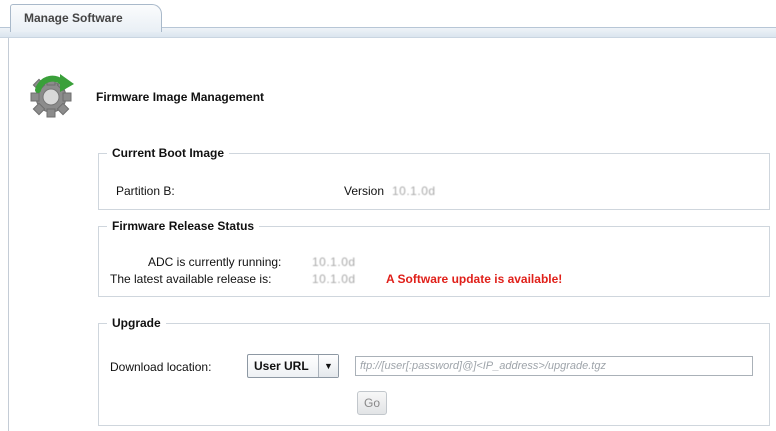 This screenshot has height=431, width=776. What do you see at coordinates (73, 18) in the screenshot?
I see `tab-label: Manage Software` at bounding box center [73, 18].